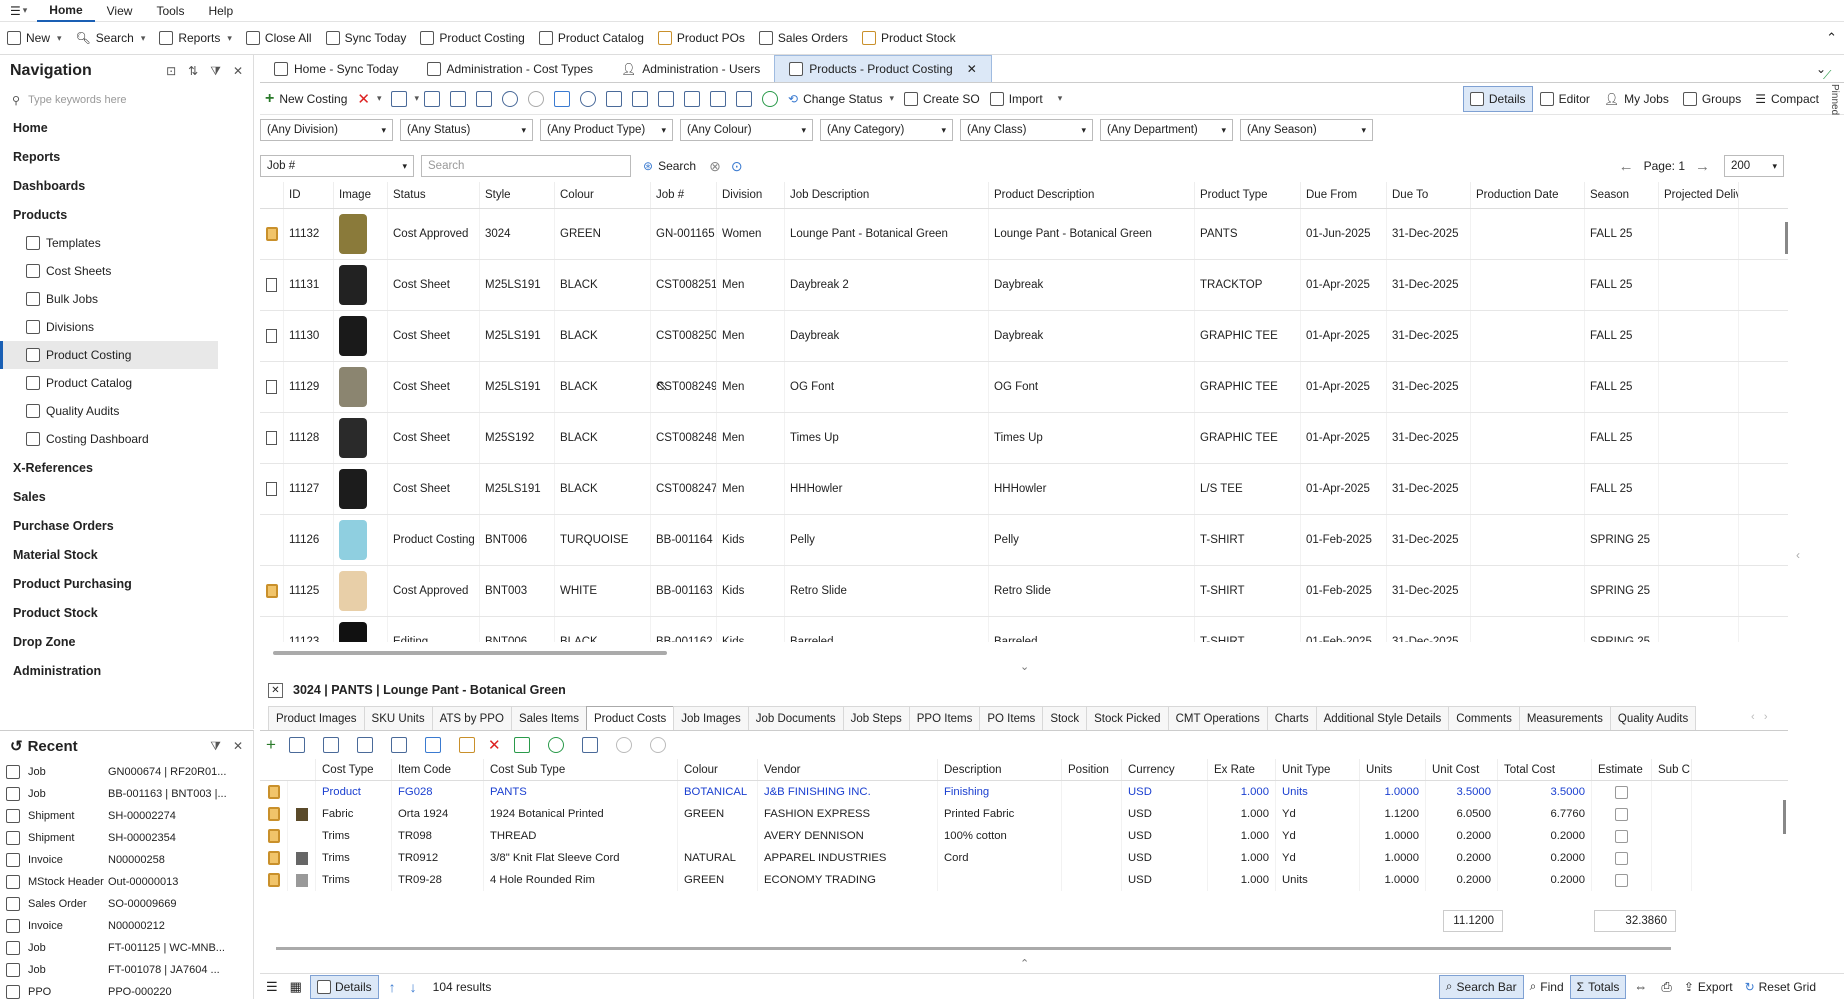 The width and height of the screenshot is (1844, 1003). I want to click on view-editor-button: Editor, so click(1565, 99).